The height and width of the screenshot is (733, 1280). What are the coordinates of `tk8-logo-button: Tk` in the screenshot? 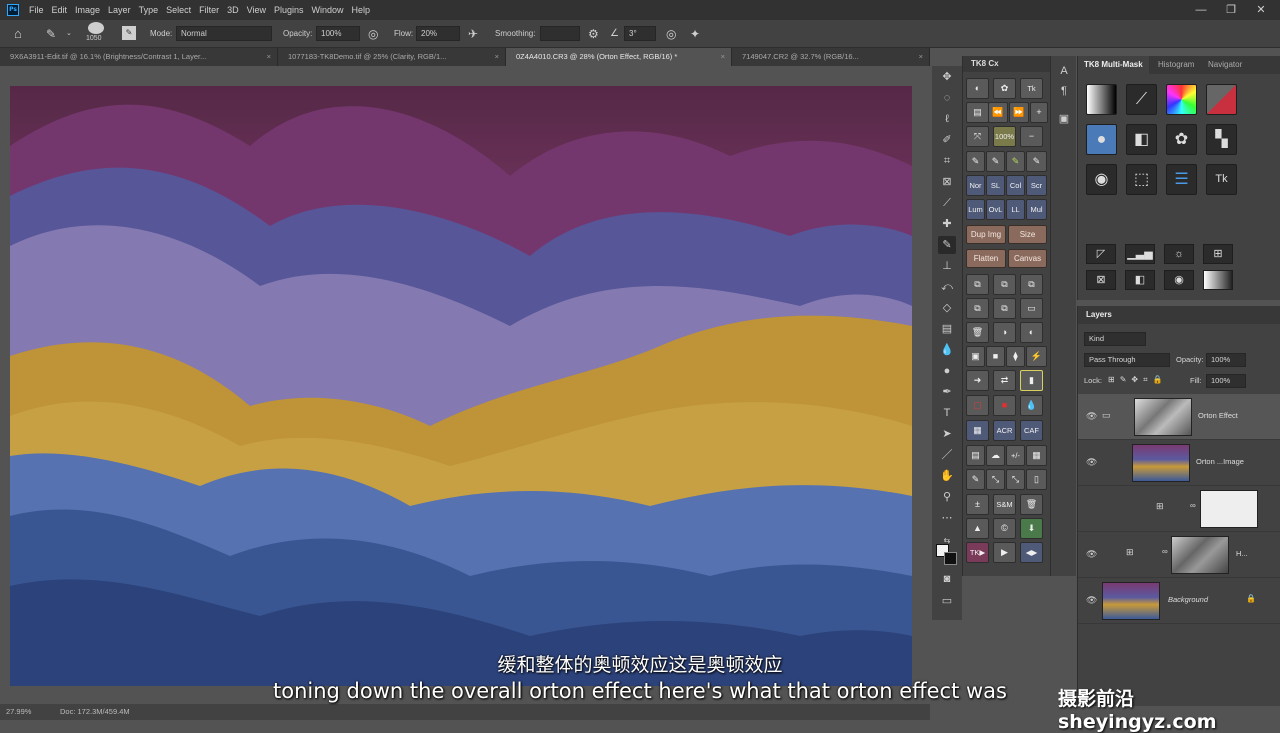 It's located at (1031, 88).